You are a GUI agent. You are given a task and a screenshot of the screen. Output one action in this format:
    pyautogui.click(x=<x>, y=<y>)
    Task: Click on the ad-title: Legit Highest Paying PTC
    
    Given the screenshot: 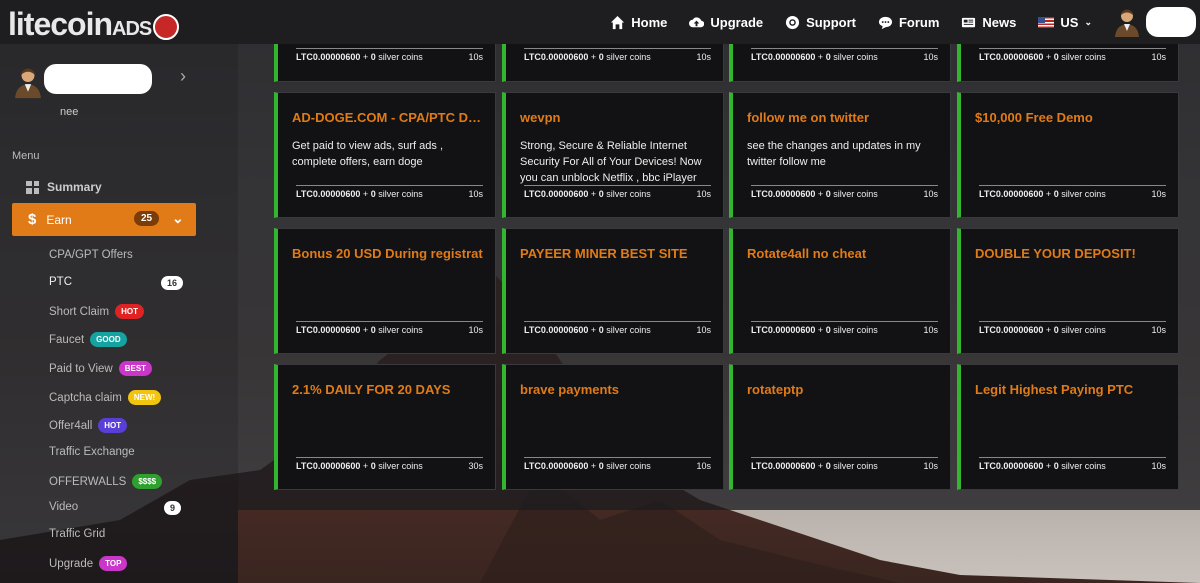 What is the action you would take?
    pyautogui.click(x=1073, y=389)
    